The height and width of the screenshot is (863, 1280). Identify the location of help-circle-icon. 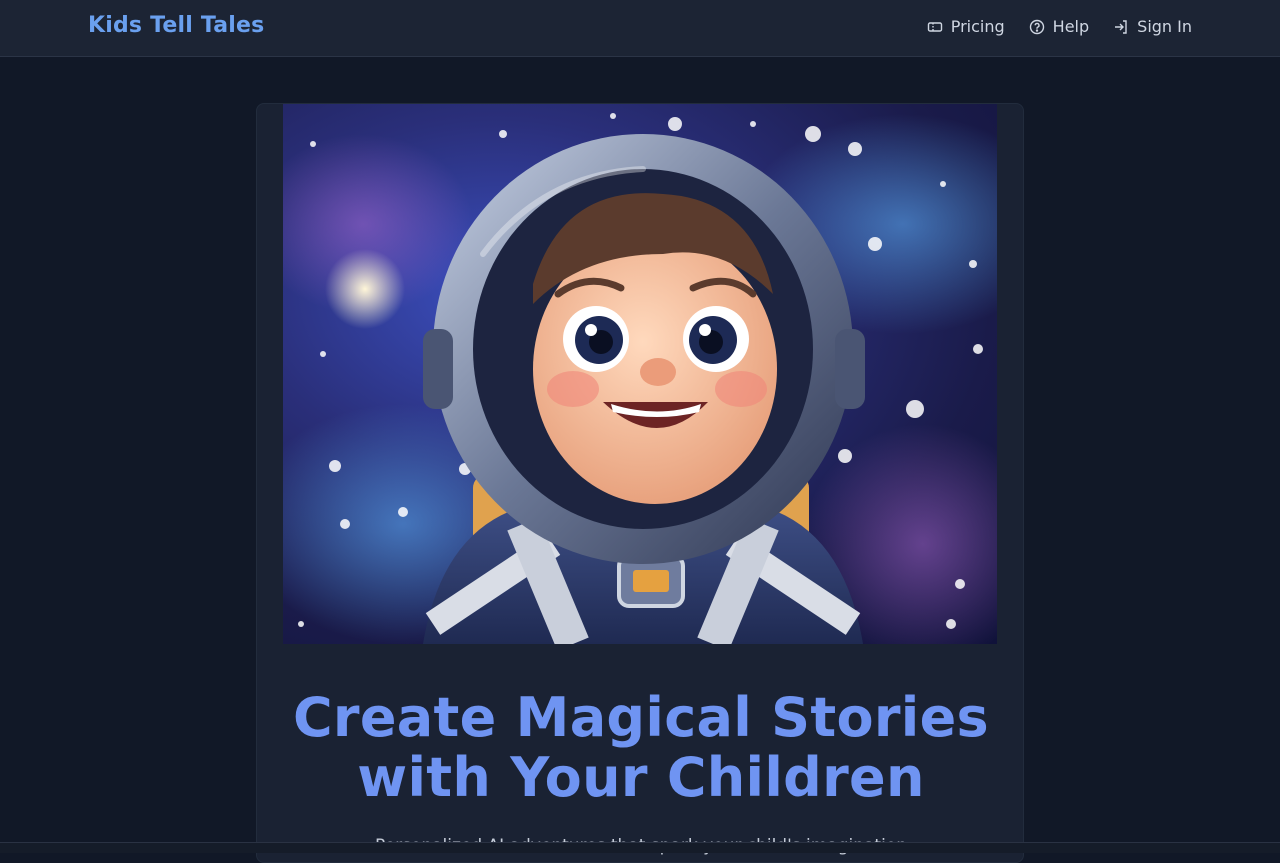
(1036, 26).